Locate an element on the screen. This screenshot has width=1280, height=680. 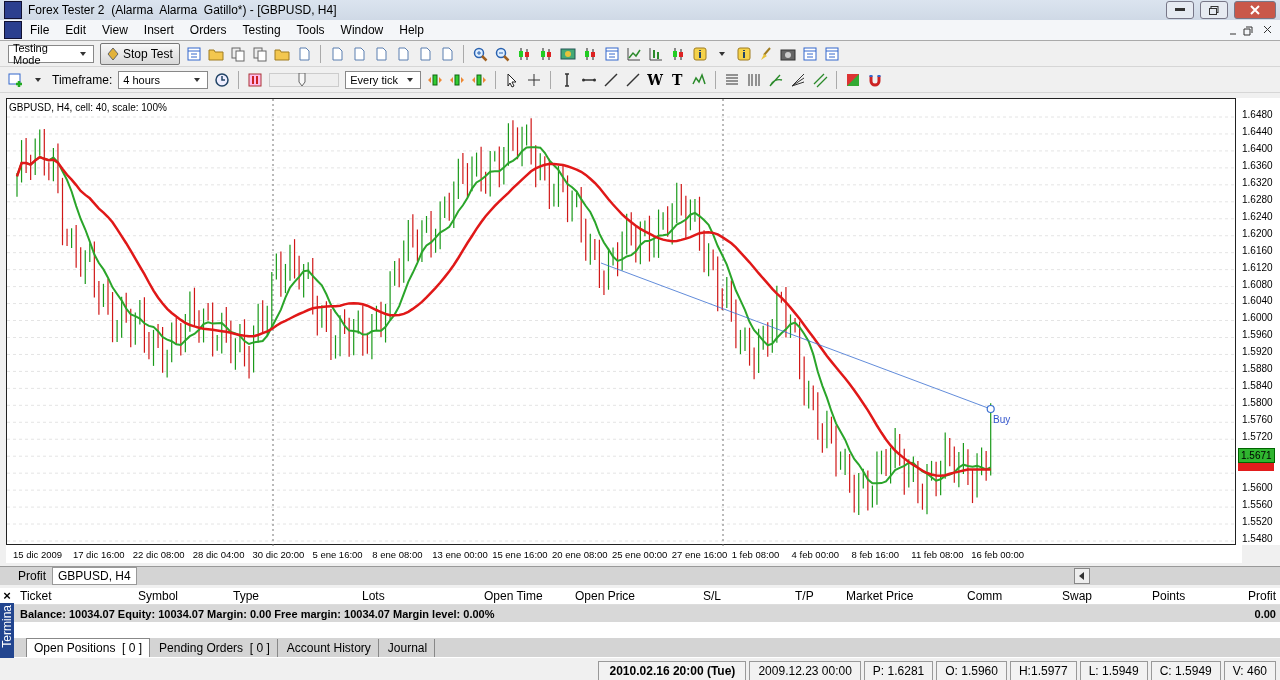
tick-mode-dropdown: Every tick is located at coordinates (383, 79).